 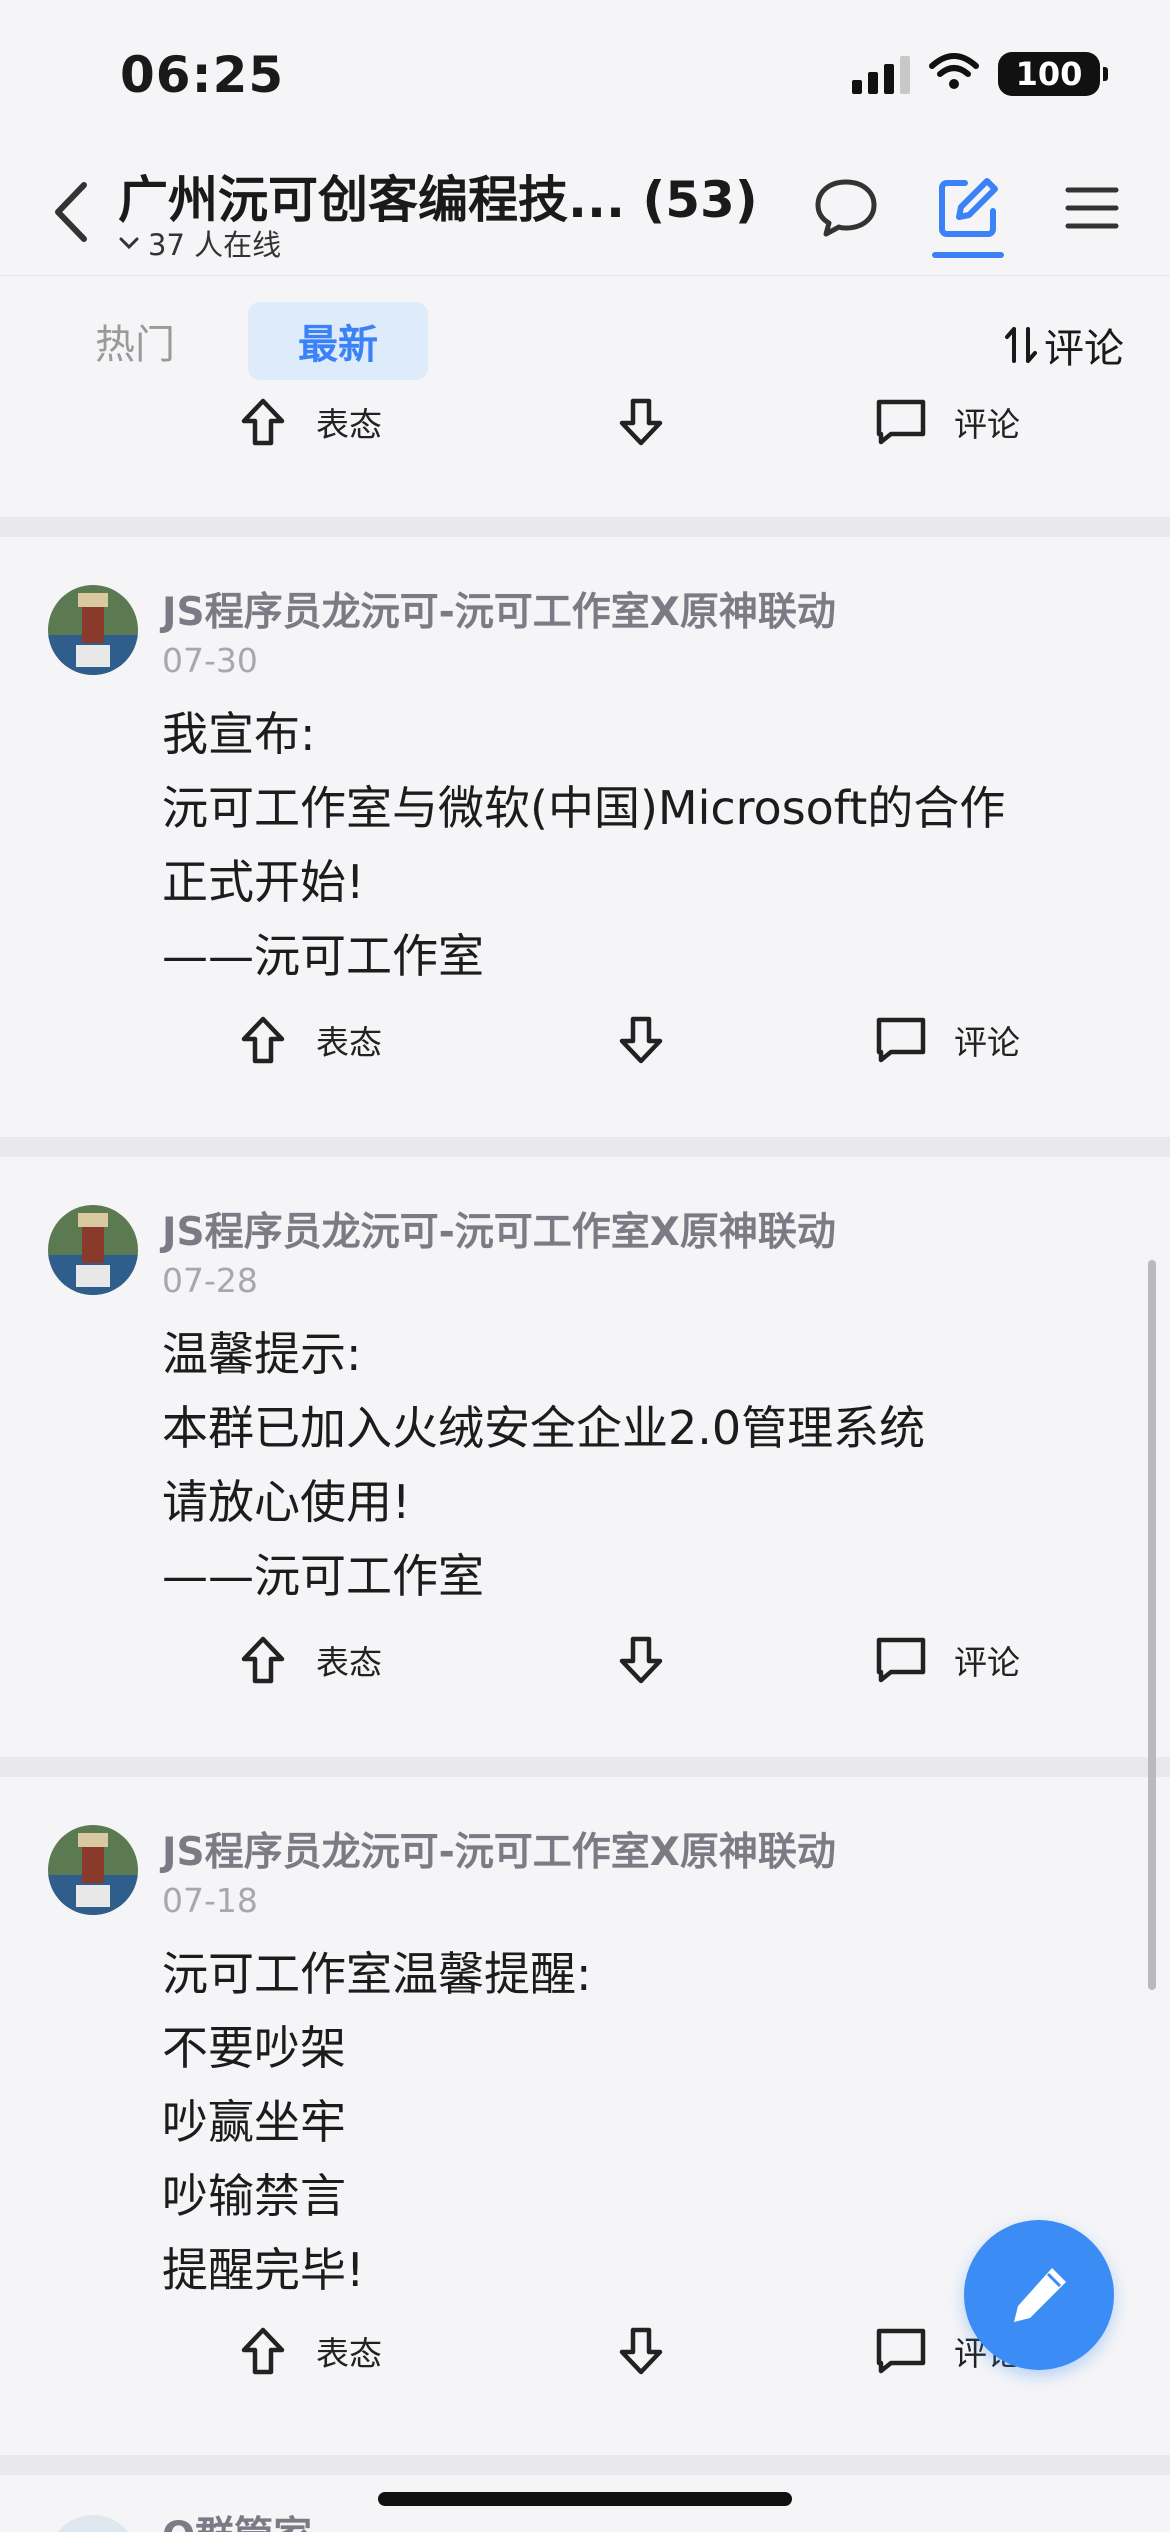 I want to click on battery-icon: 100, so click(x=1053, y=74).